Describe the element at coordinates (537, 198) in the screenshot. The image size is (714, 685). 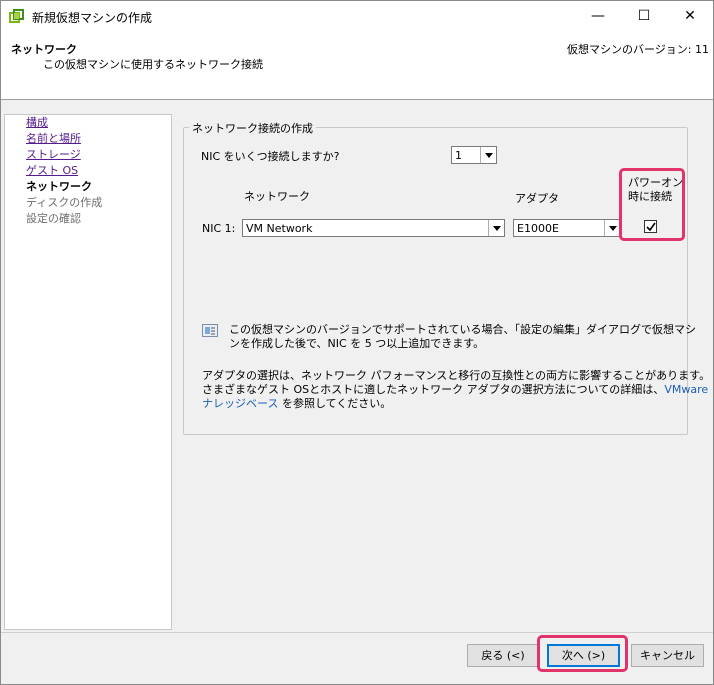
I see `adapter-column-header: アダプタ` at that location.